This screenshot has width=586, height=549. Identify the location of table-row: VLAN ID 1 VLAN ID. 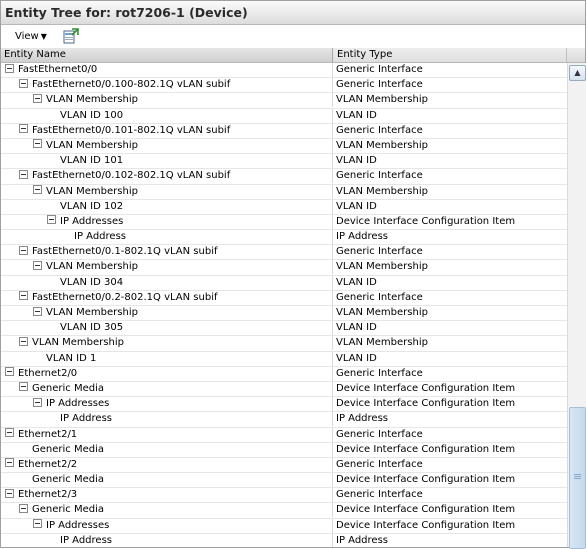
(284, 359).